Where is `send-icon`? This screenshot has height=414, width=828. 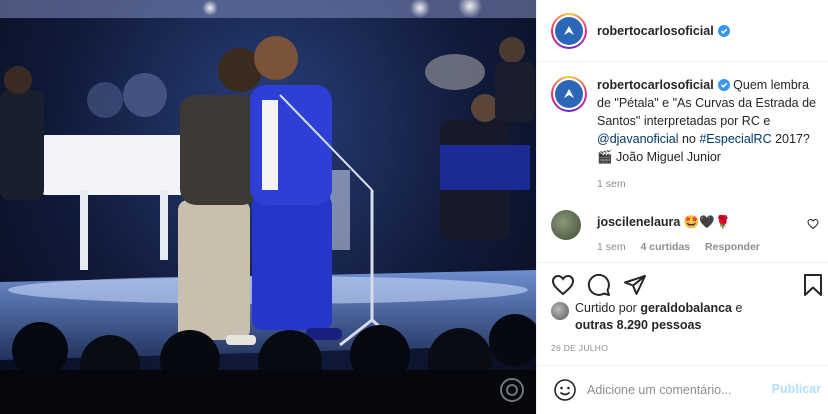
send-icon is located at coordinates (635, 285).